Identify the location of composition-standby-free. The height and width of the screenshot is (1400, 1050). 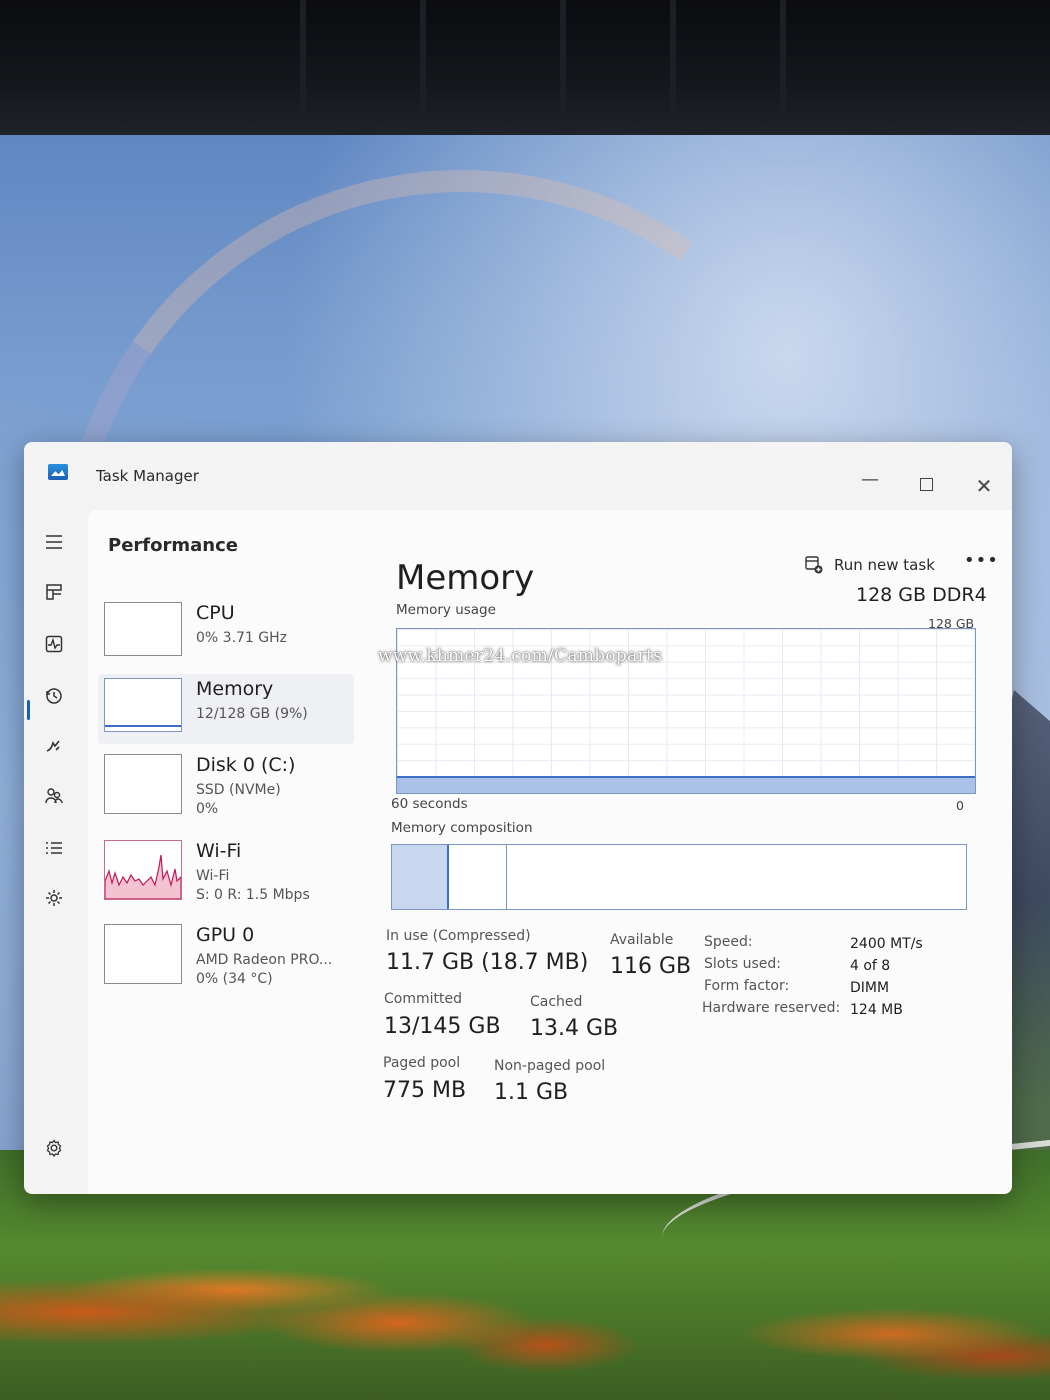
(736, 877).